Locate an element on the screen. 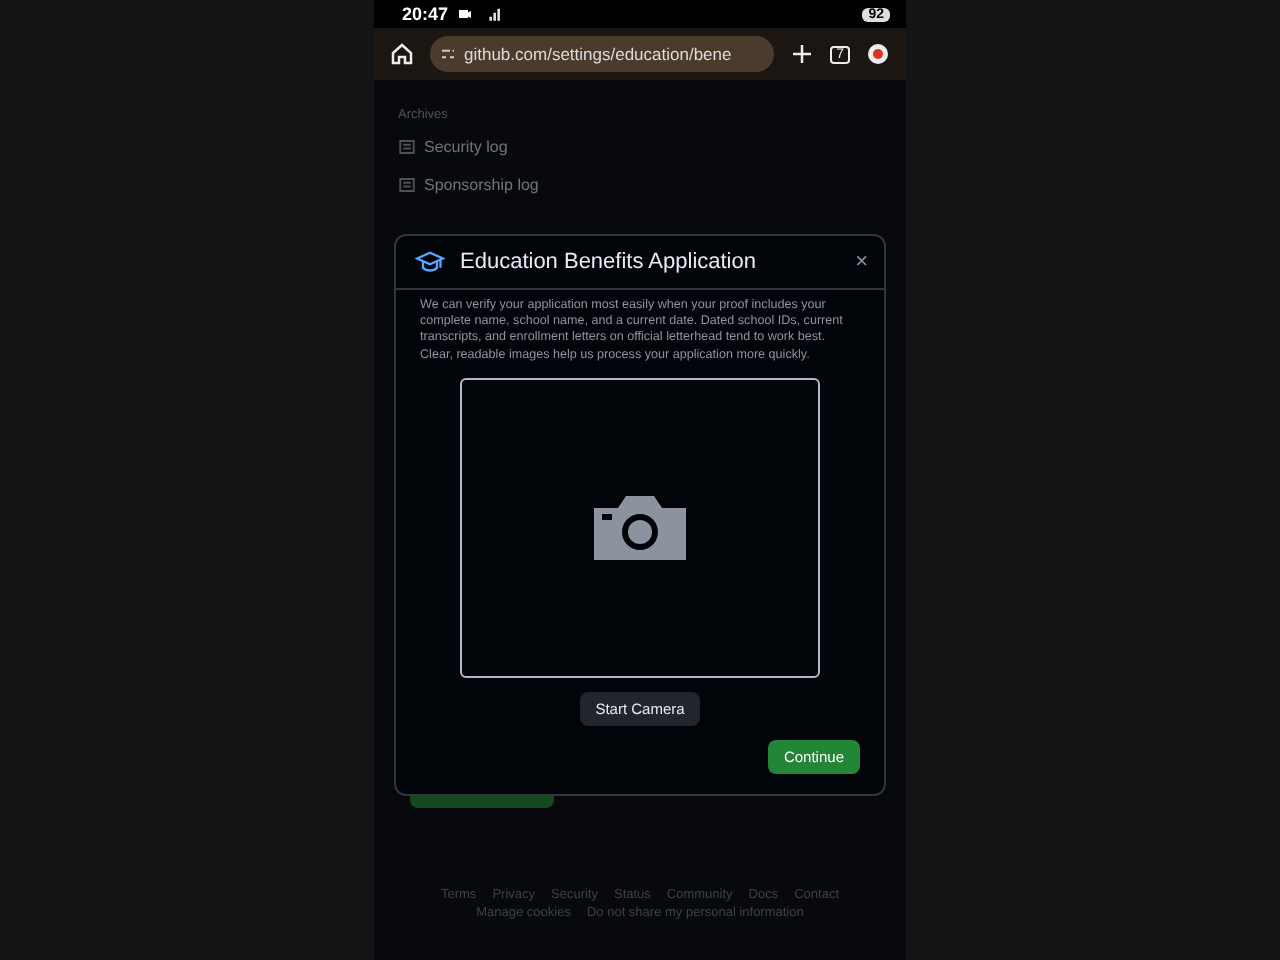  home-icon is located at coordinates (402, 54).